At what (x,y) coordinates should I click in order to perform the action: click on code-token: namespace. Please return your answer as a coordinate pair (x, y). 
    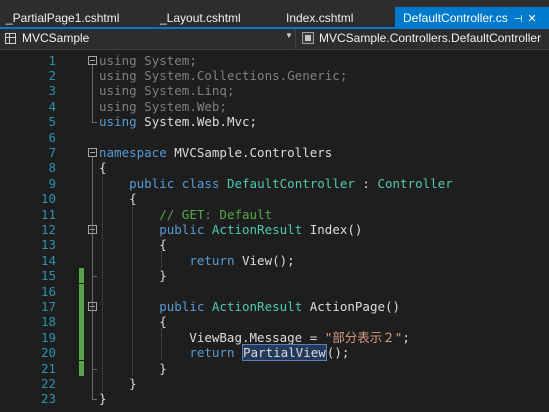
    Looking at the image, I should click on (133, 152).